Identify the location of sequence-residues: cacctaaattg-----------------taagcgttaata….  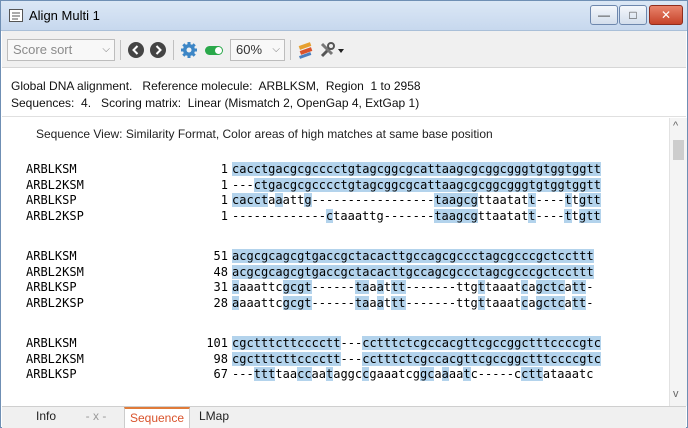
(416, 200).